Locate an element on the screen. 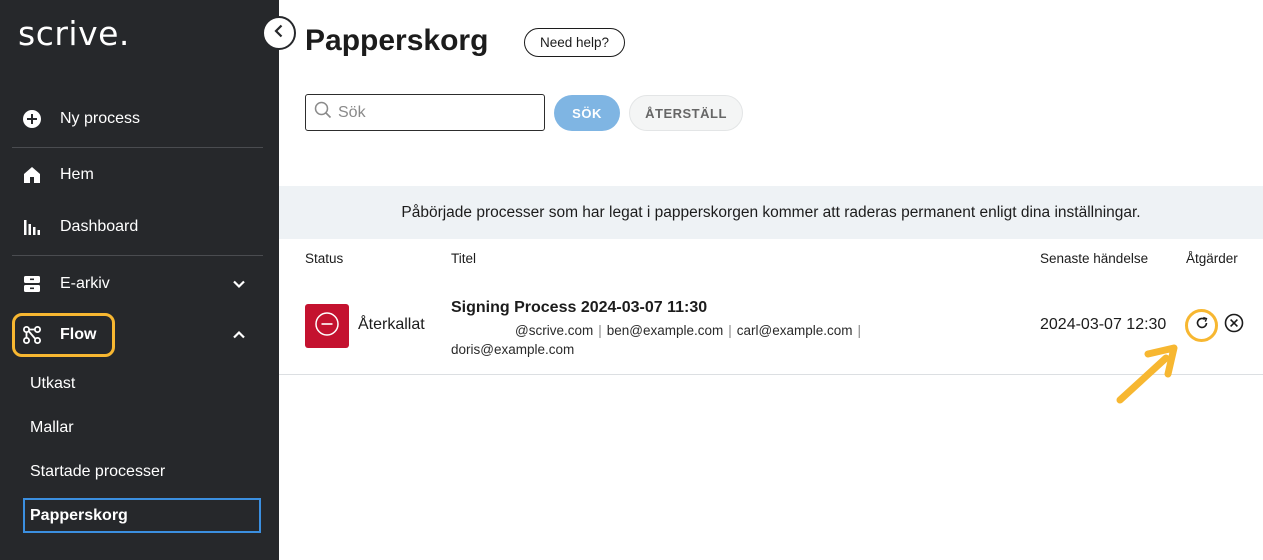 Image resolution: width=1263 pixels, height=560 pixels. annotation-arrow-icon is located at coordinates (1147, 375).